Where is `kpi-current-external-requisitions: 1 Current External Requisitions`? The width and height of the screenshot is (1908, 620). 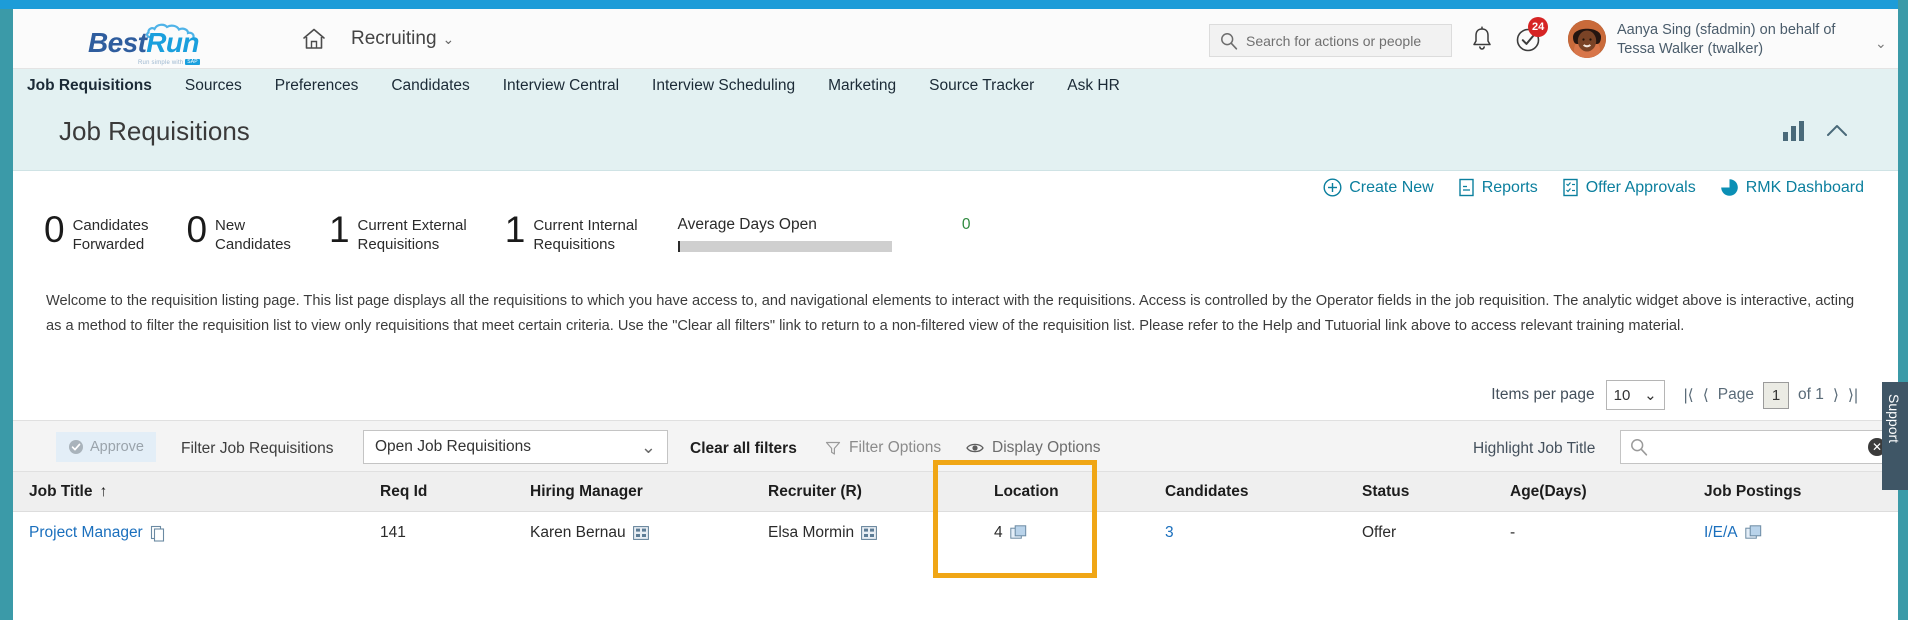 kpi-current-external-requisitions: 1 Current External Requisitions is located at coordinates (398, 232).